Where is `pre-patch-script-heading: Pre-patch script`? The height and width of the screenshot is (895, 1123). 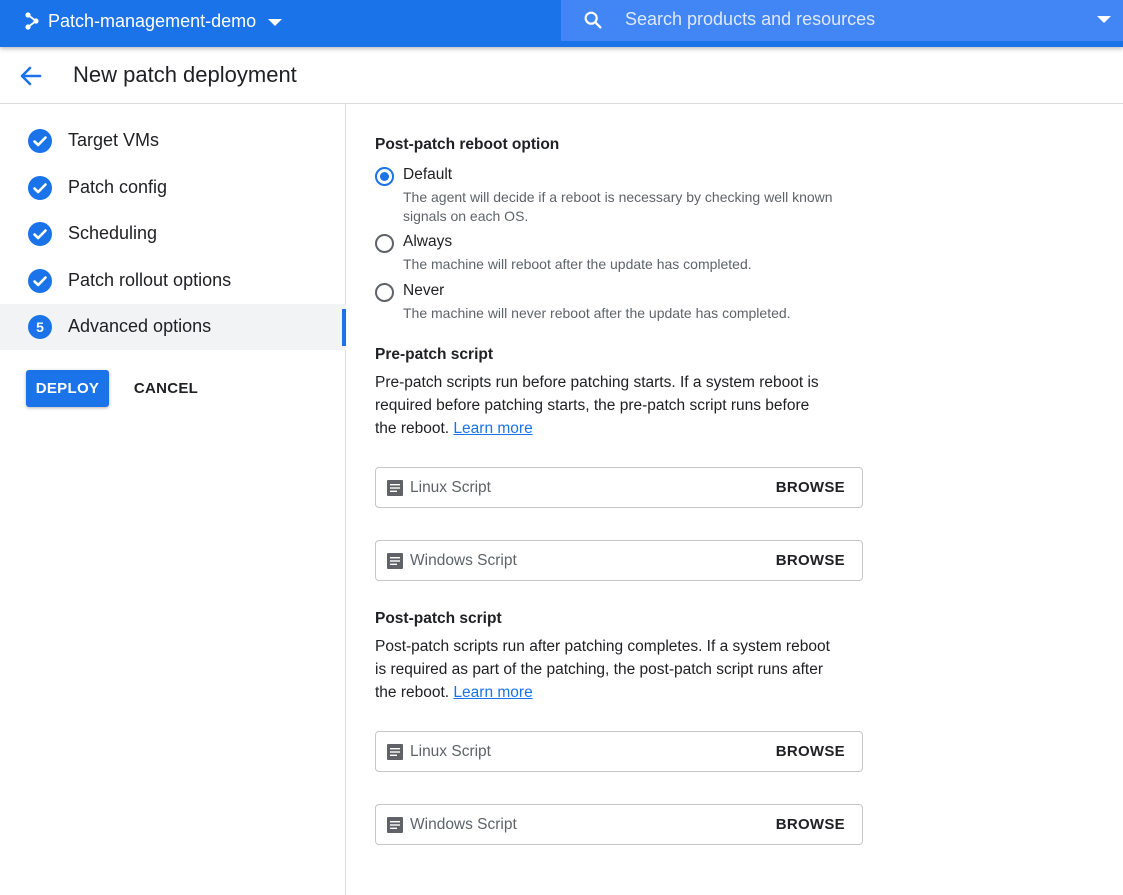 pre-patch-script-heading: Pre-patch script is located at coordinates (434, 354).